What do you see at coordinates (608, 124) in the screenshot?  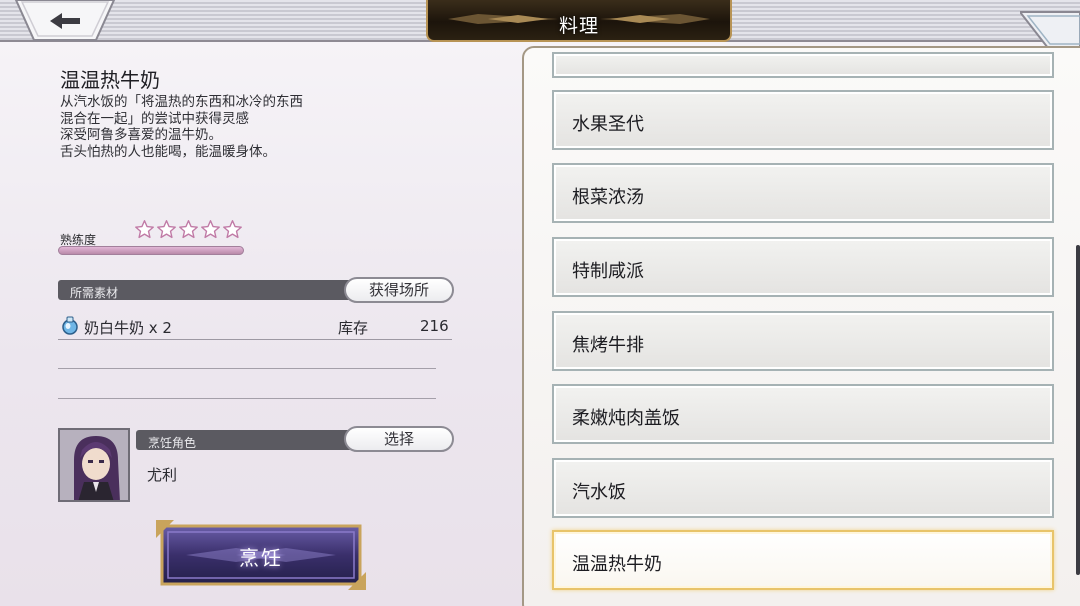 I see `recipe-name: 水果圣代` at bounding box center [608, 124].